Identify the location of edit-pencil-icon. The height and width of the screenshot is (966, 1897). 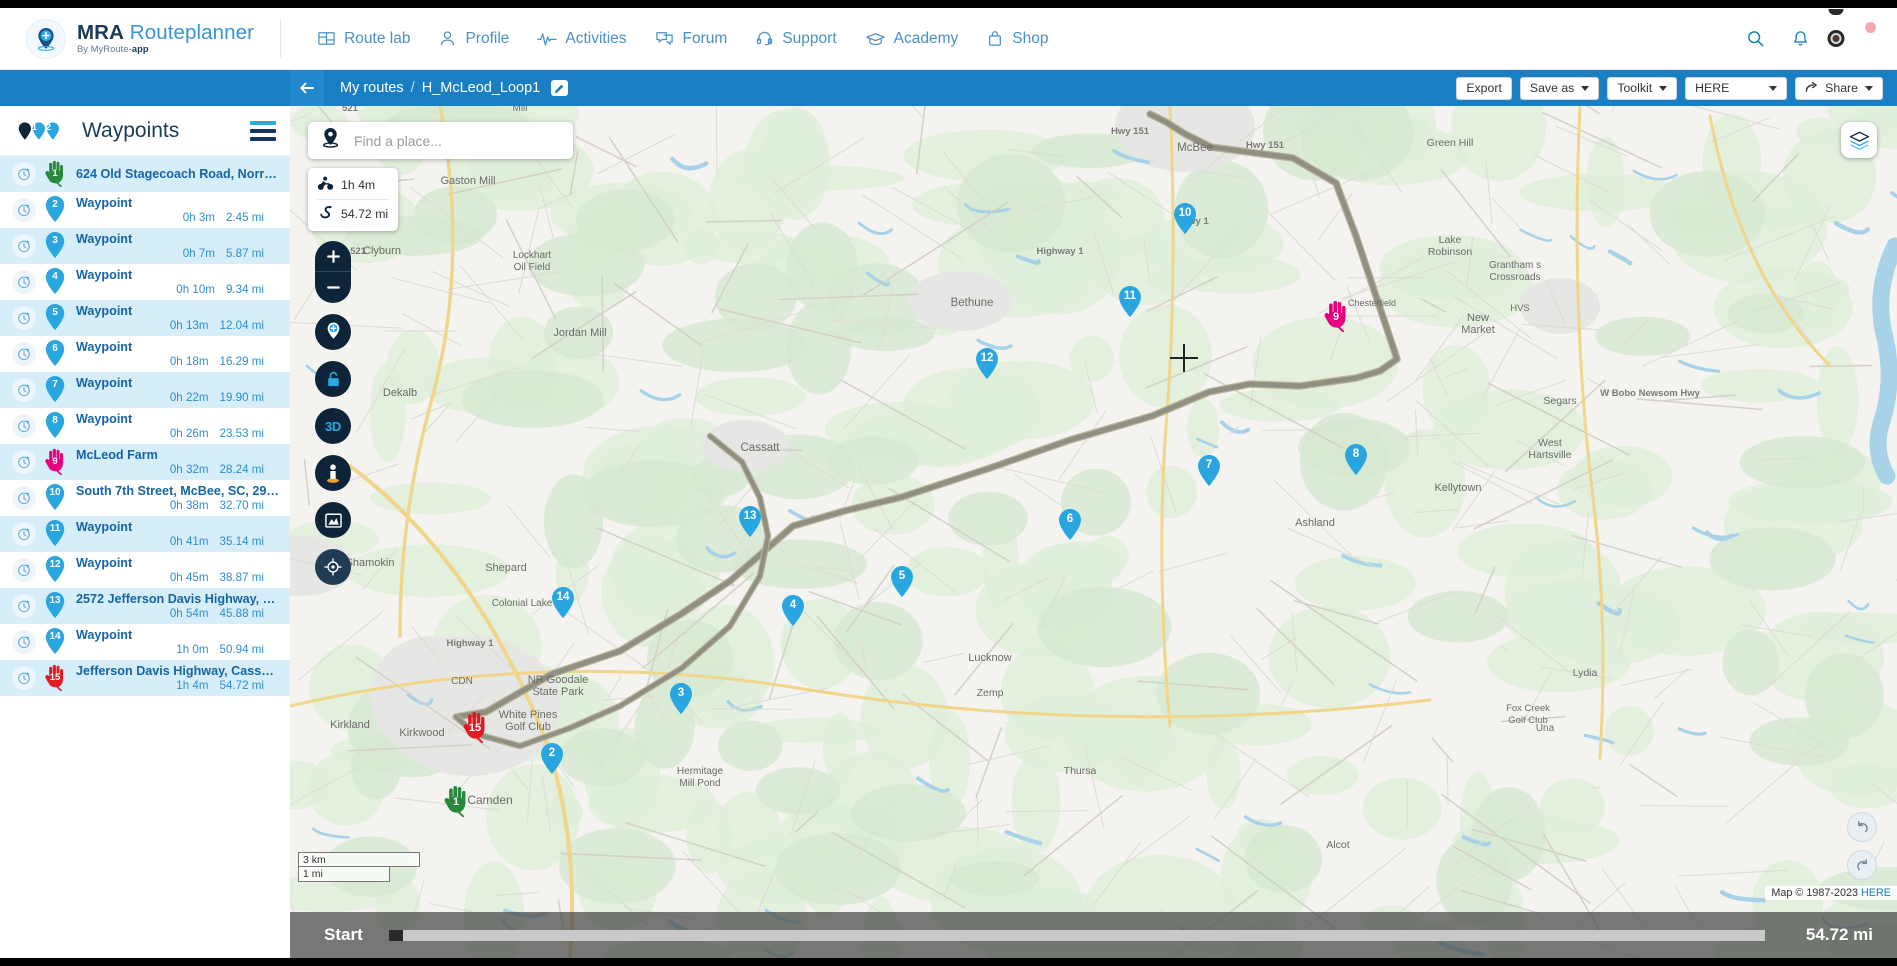
(560, 88).